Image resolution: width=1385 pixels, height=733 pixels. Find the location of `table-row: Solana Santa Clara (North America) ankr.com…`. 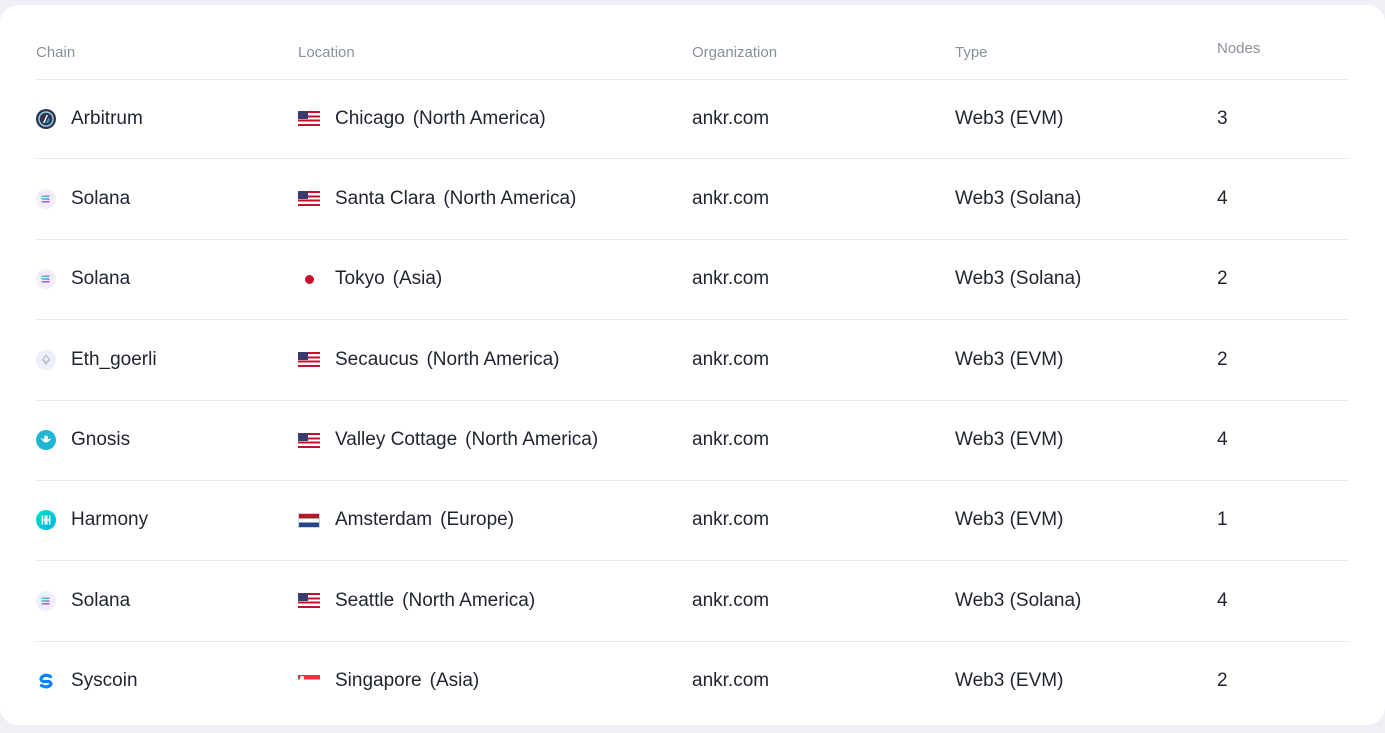

table-row: Solana Santa Clara (North America) ankr.com… is located at coordinates (692, 199).